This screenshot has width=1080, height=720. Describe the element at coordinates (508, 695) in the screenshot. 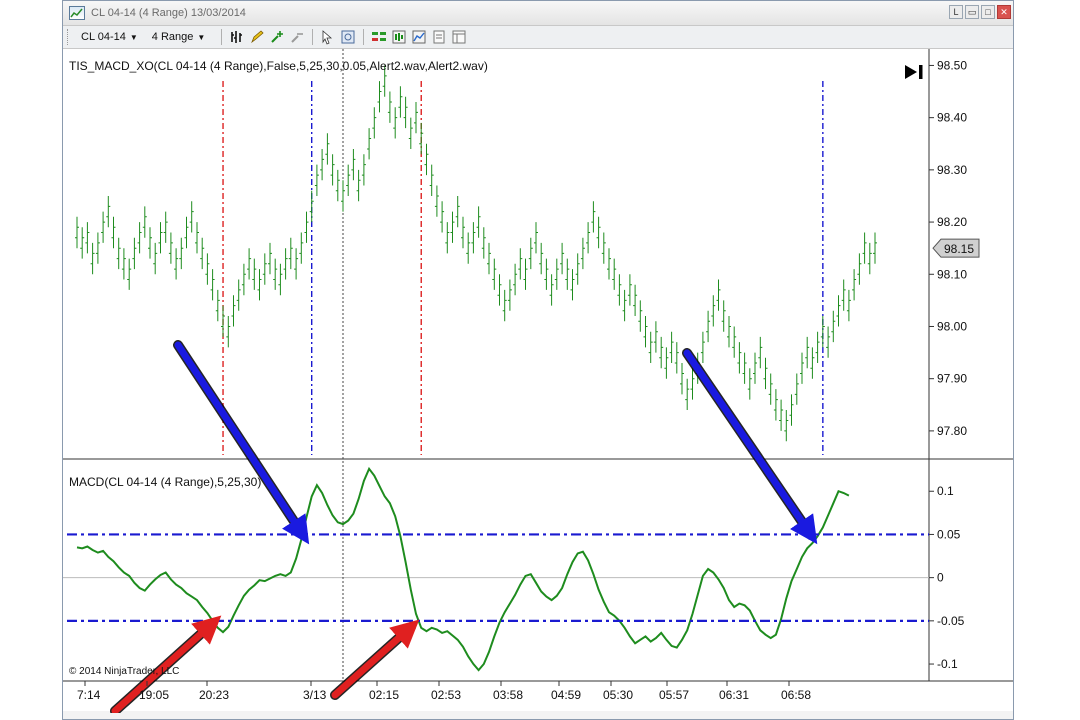

I see `time-tick-label: 03:58` at that location.